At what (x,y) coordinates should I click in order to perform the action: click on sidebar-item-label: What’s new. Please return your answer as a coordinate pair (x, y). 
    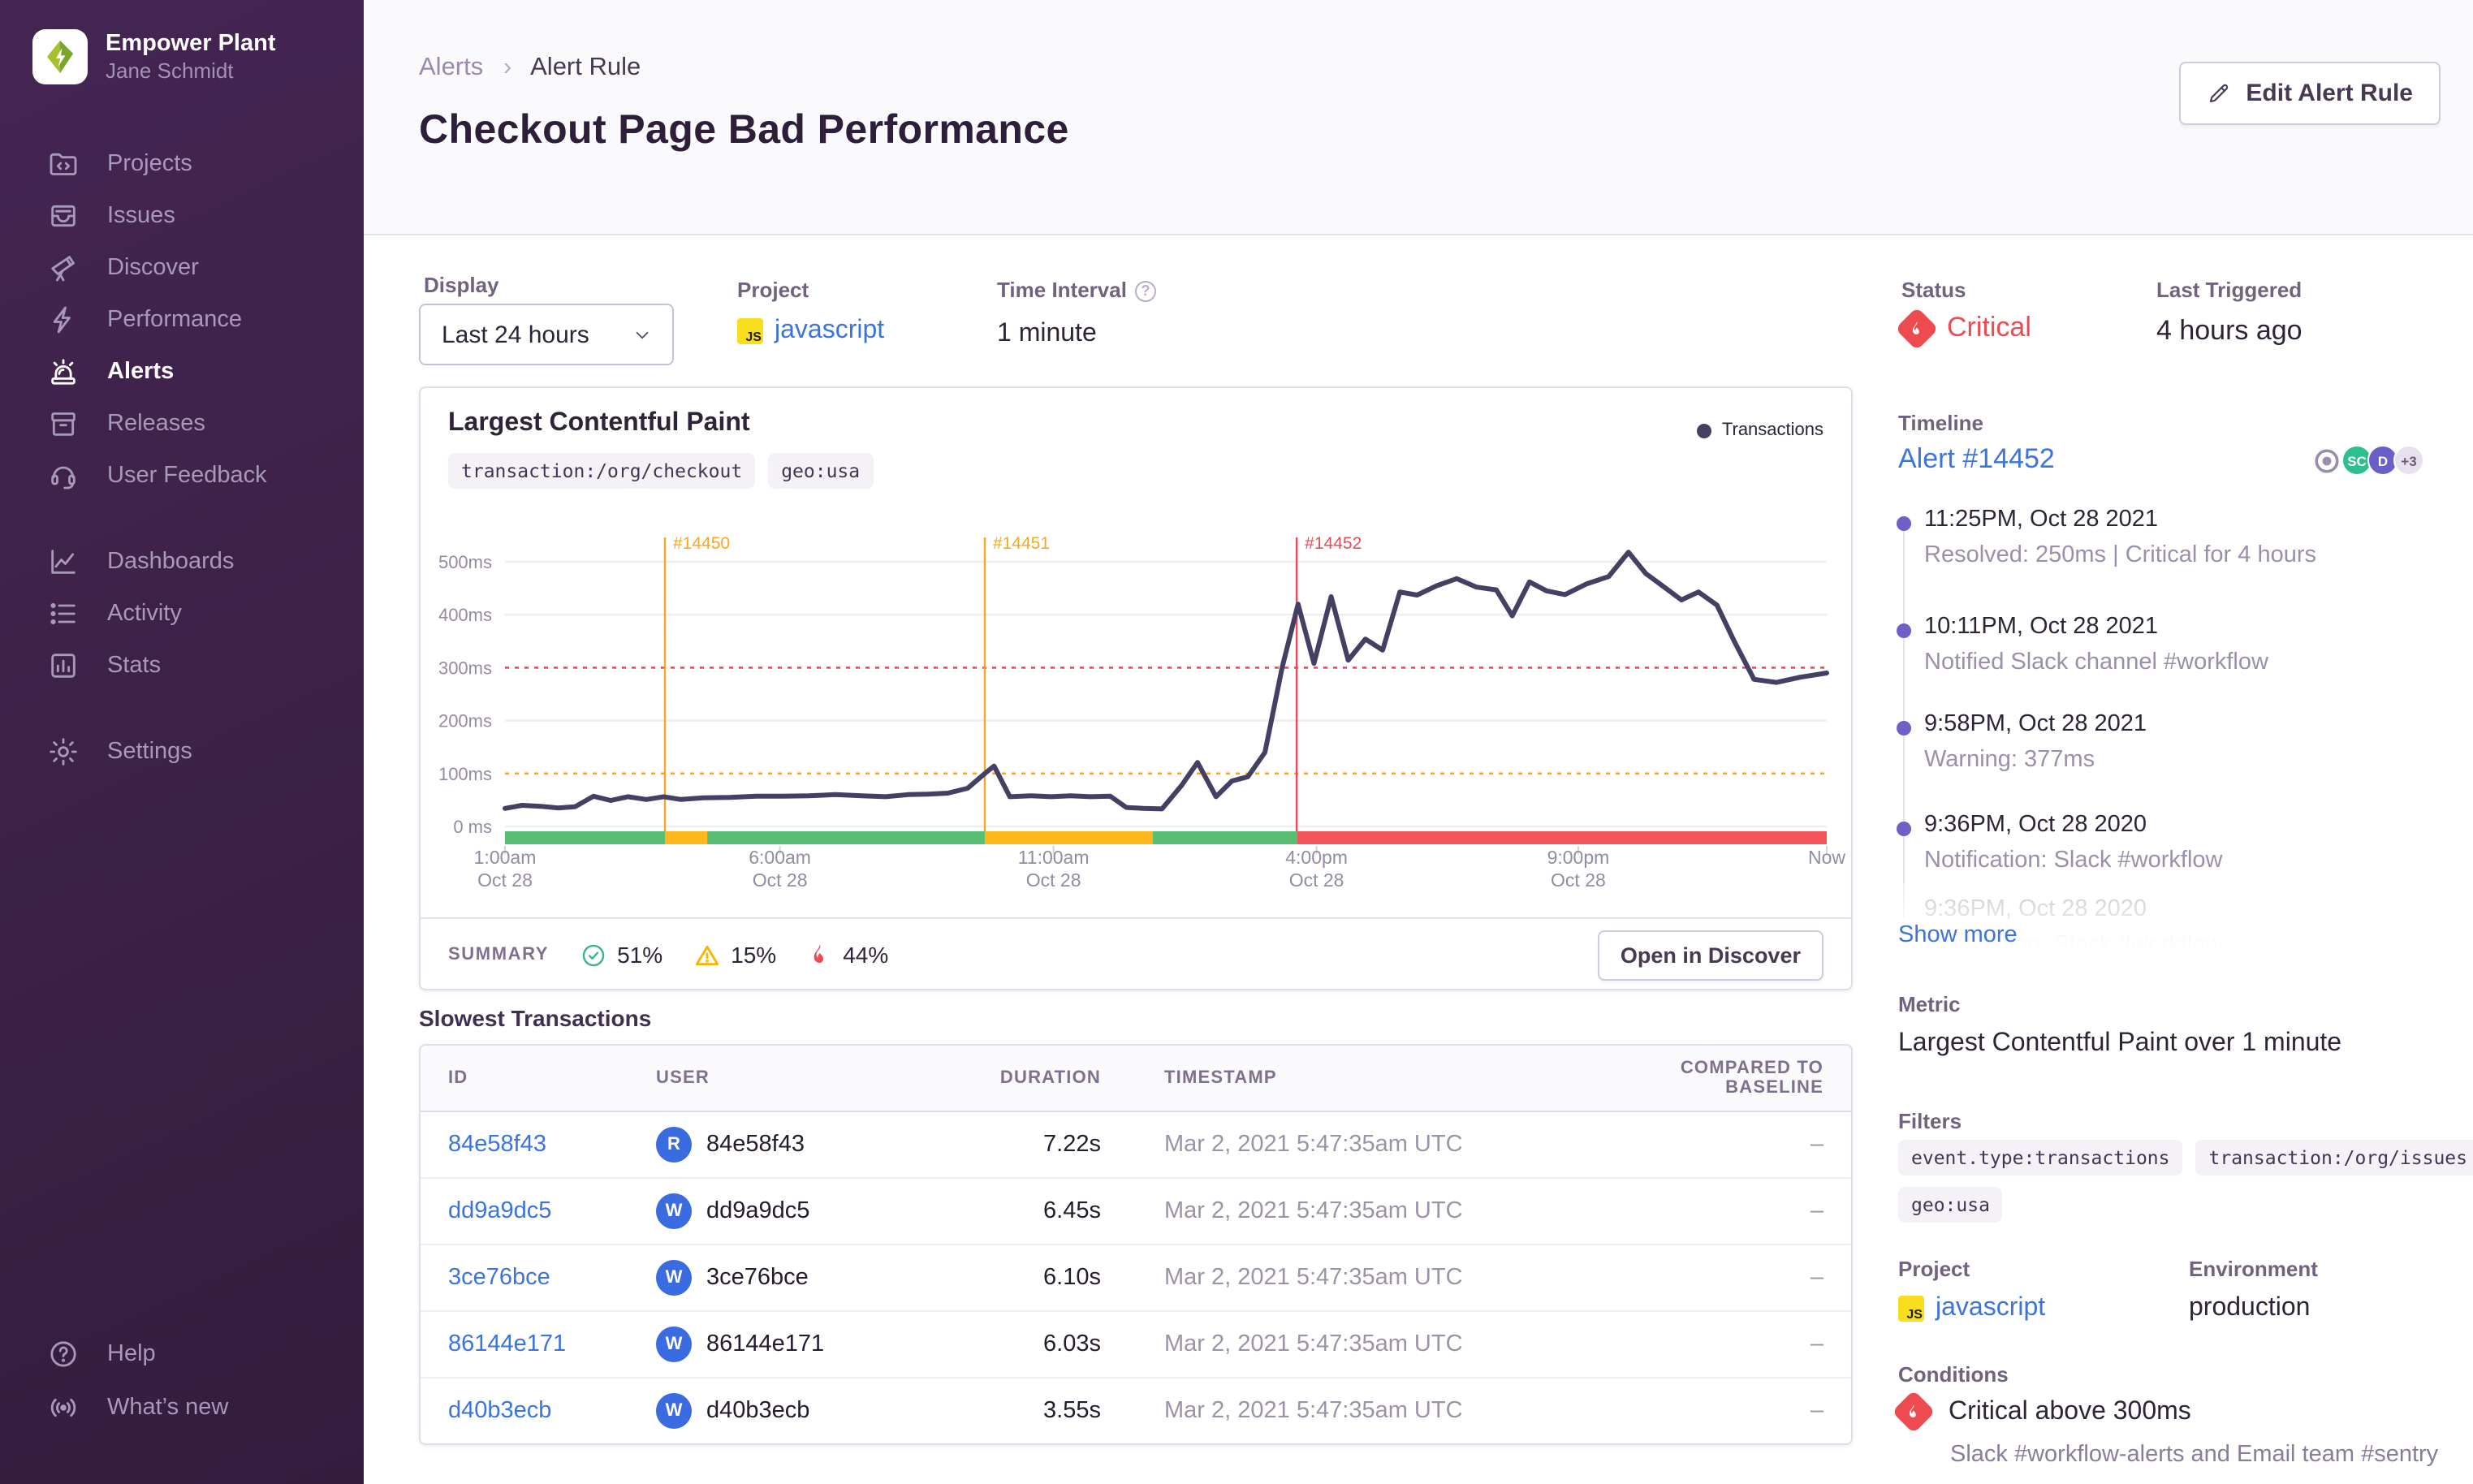
    Looking at the image, I should click on (168, 1408).